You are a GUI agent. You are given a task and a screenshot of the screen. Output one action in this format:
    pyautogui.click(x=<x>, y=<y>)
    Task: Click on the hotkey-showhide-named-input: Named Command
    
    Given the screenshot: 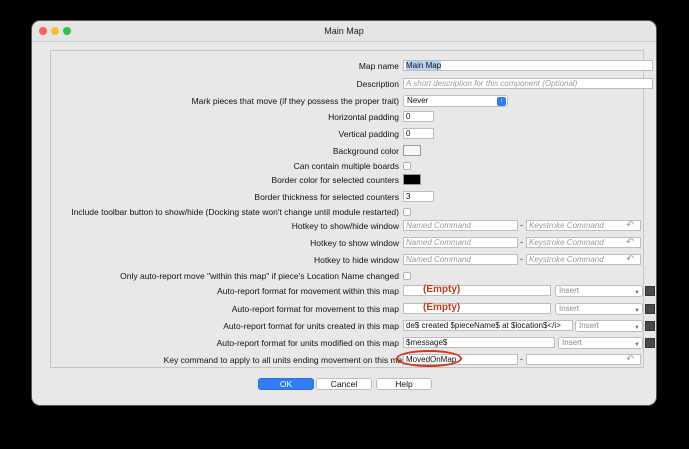 What is the action you would take?
    pyautogui.click(x=460, y=225)
    